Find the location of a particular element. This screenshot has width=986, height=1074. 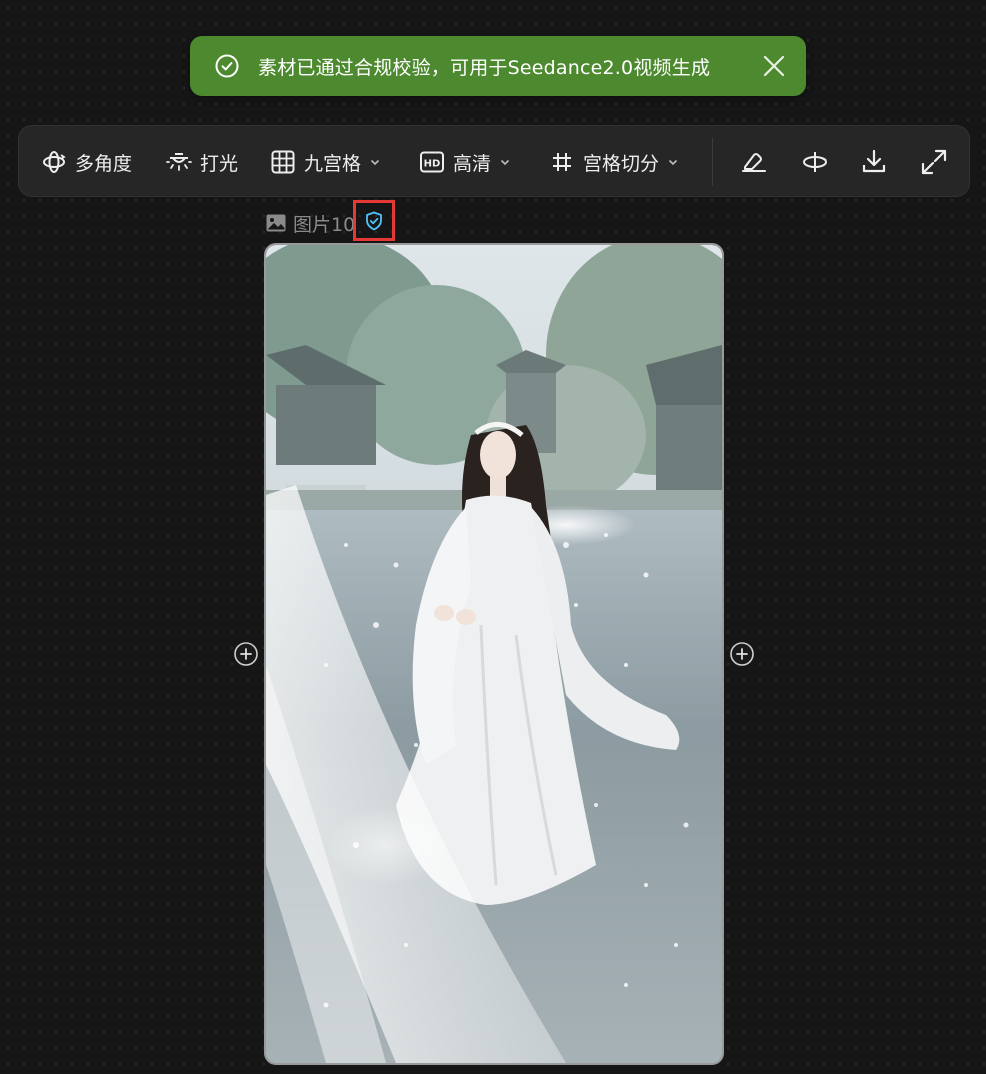

hash-icon is located at coordinates (562, 162).